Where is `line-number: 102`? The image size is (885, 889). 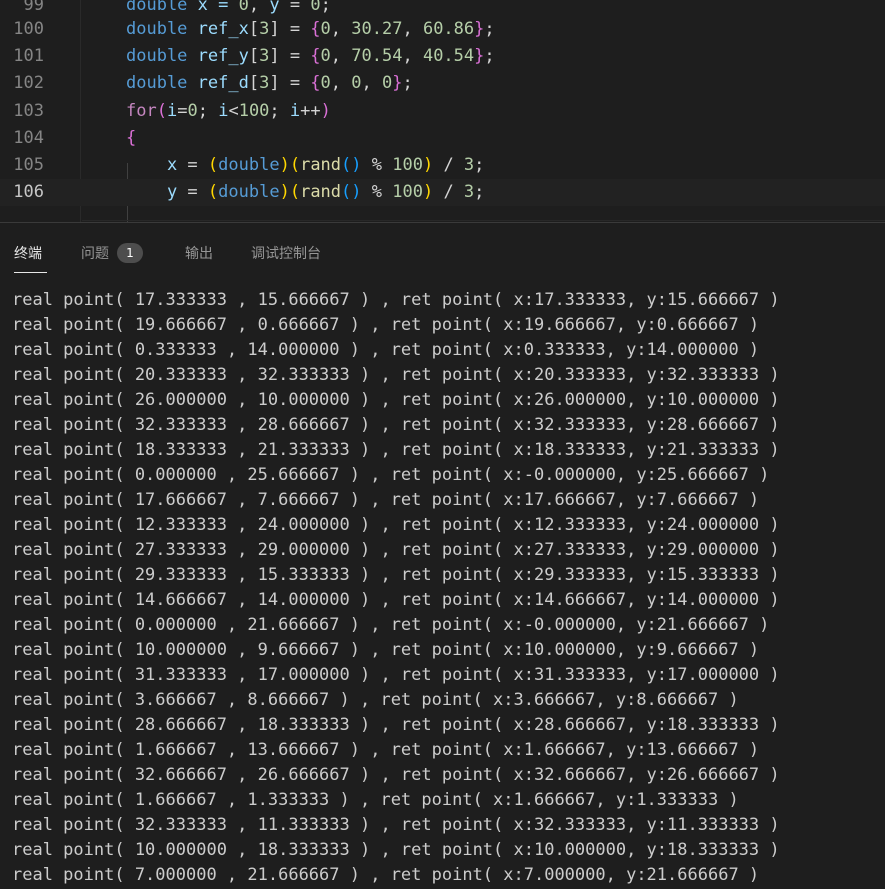 line-number: 102 is located at coordinates (28, 83).